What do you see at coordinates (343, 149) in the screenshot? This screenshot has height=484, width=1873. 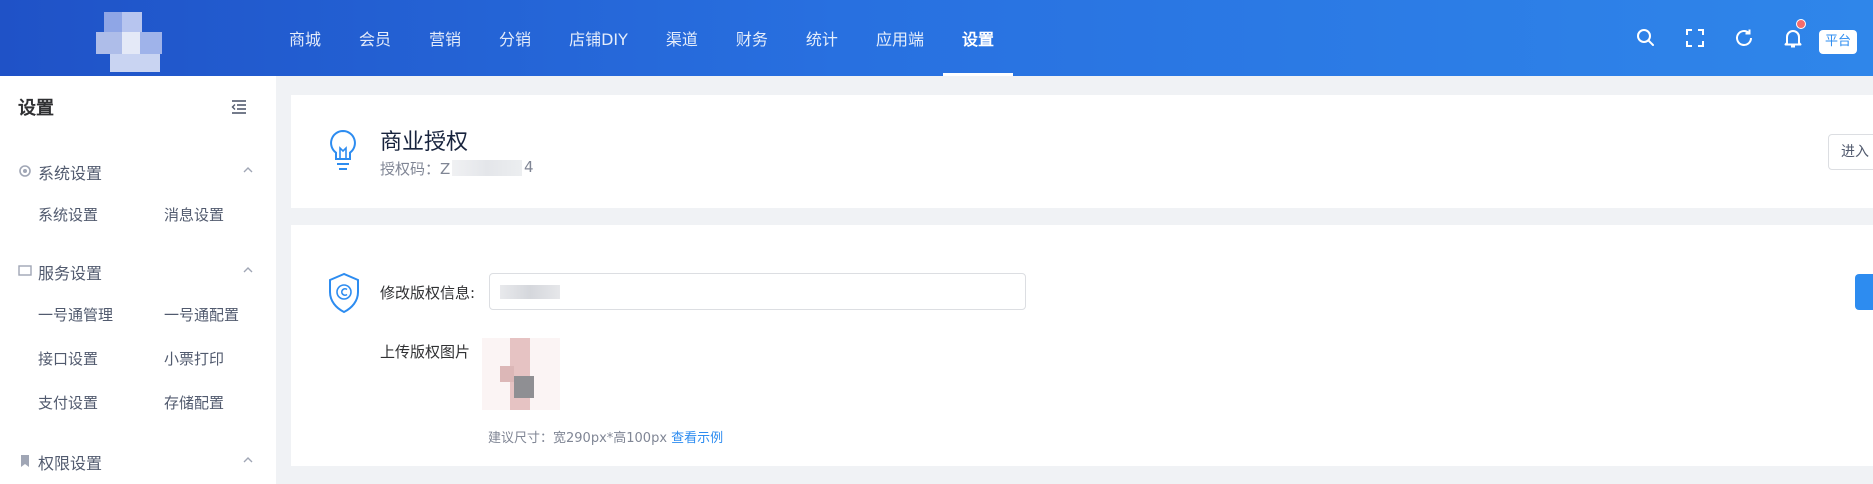 I see `lightbulb-icon` at bounding box center [343, 149].